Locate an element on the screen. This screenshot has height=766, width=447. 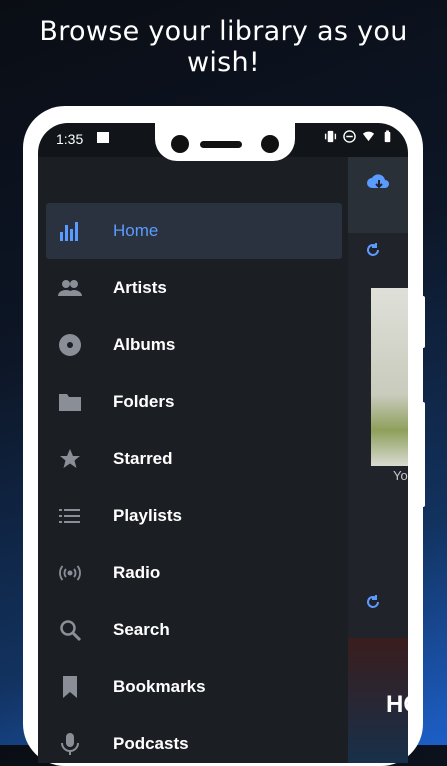
folder-icon is located at coordinates (70, 402).